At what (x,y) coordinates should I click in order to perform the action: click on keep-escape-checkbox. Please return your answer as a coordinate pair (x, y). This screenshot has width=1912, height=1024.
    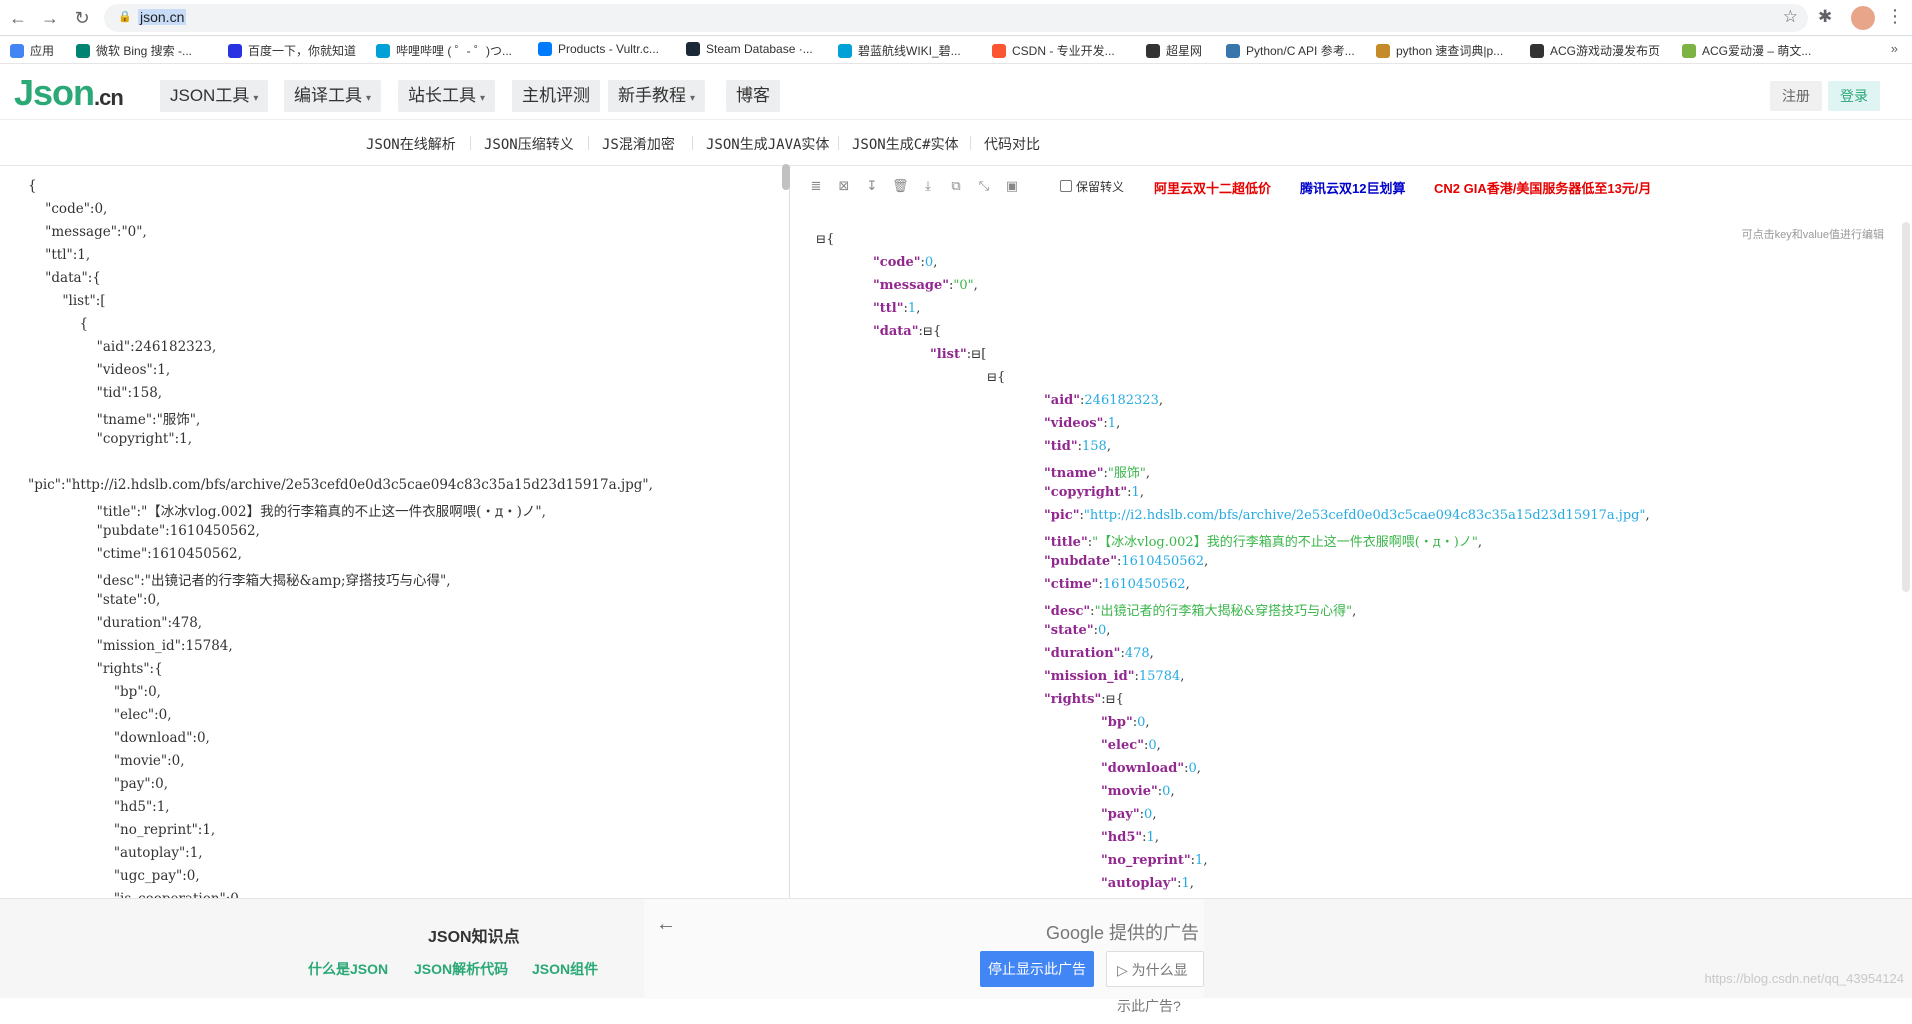
    Looking at the image, I should click on (1066, 186).